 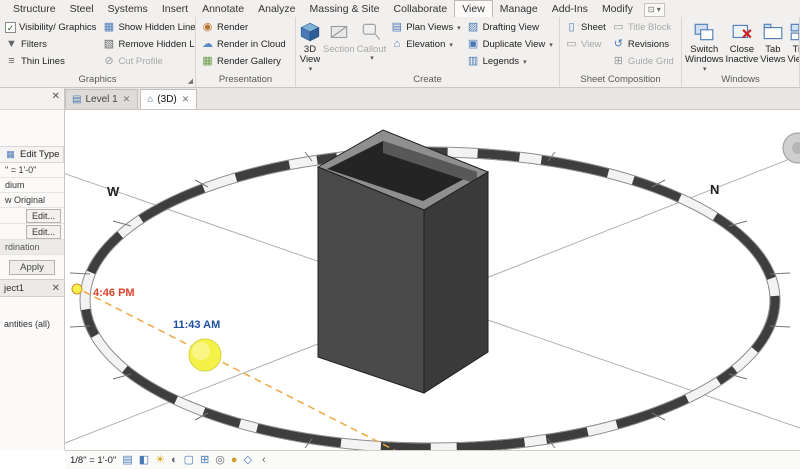 I want to click on view-tab-level1-label: Level 1, so click(x=101, y=99).